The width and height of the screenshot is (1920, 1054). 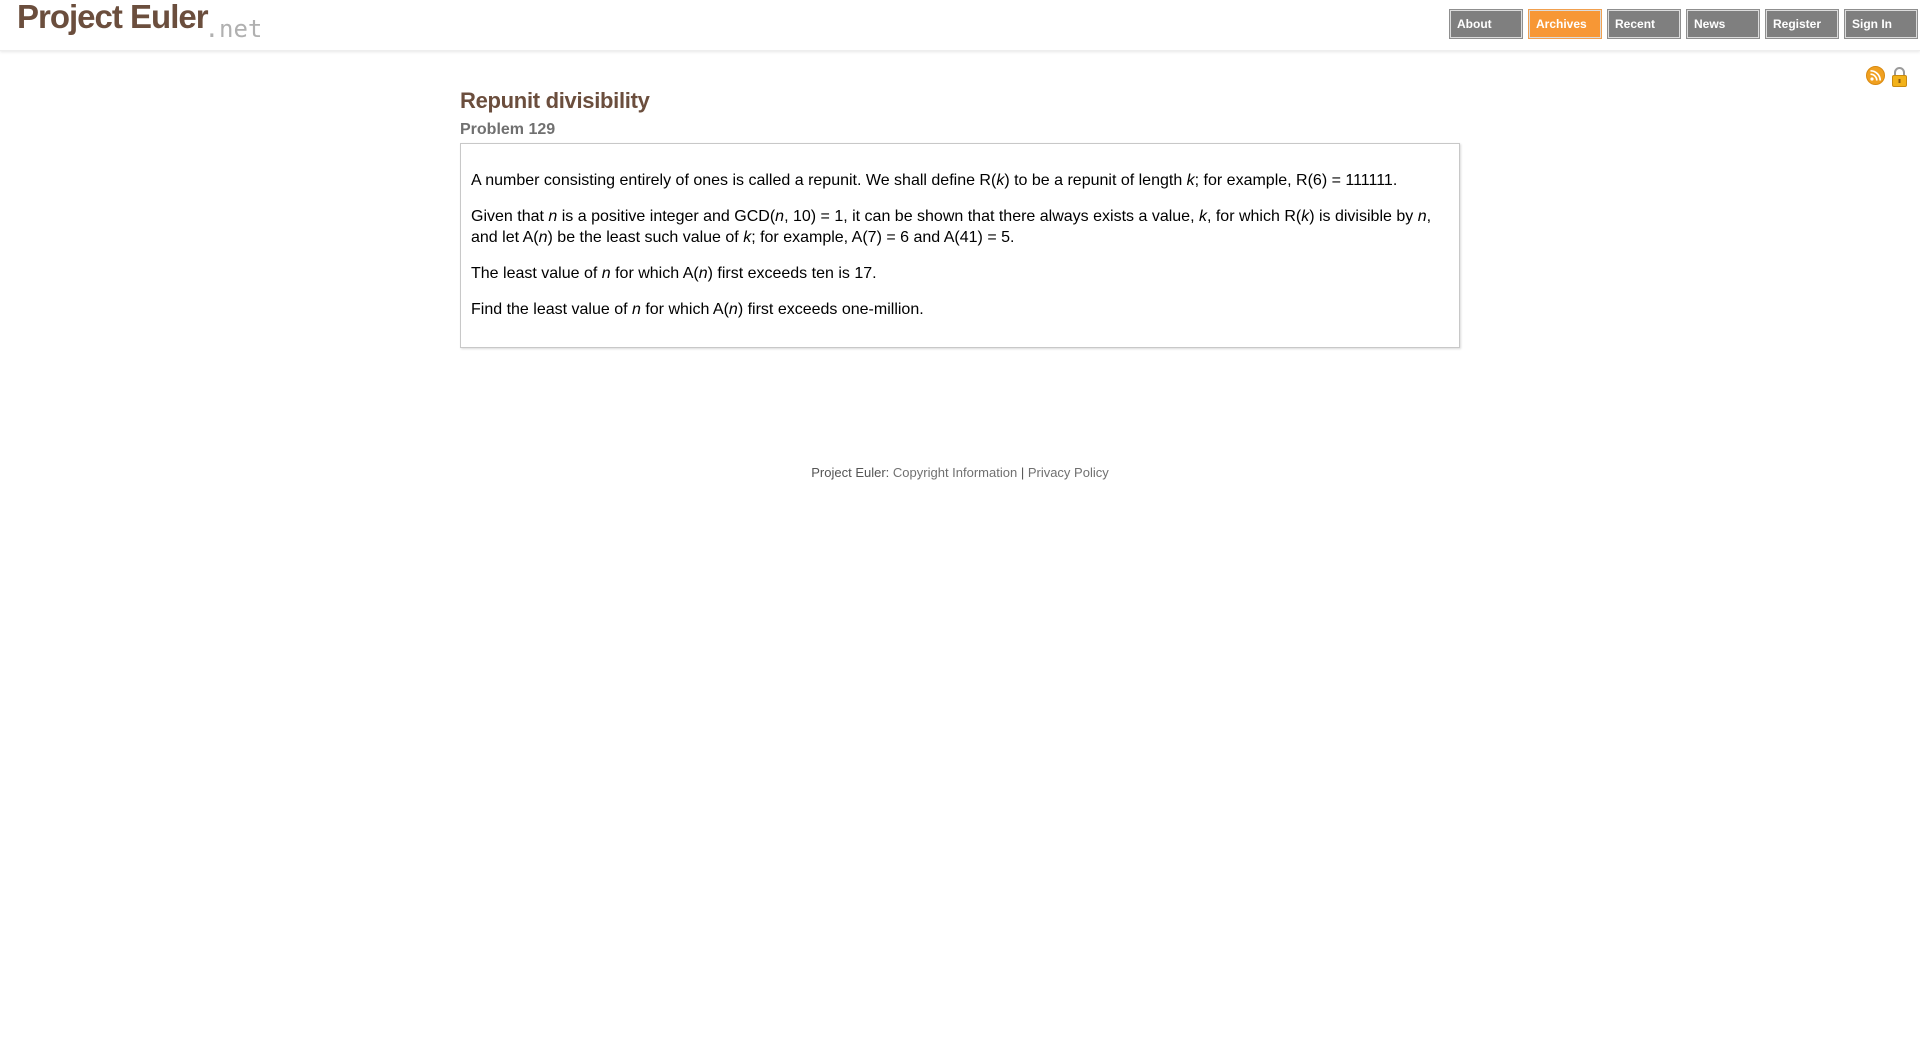 What do you see at coordinates (1068, 472) in the screenshot?
I see `privacy-link: Privacy Policy` at bounding box center [1068, 472].